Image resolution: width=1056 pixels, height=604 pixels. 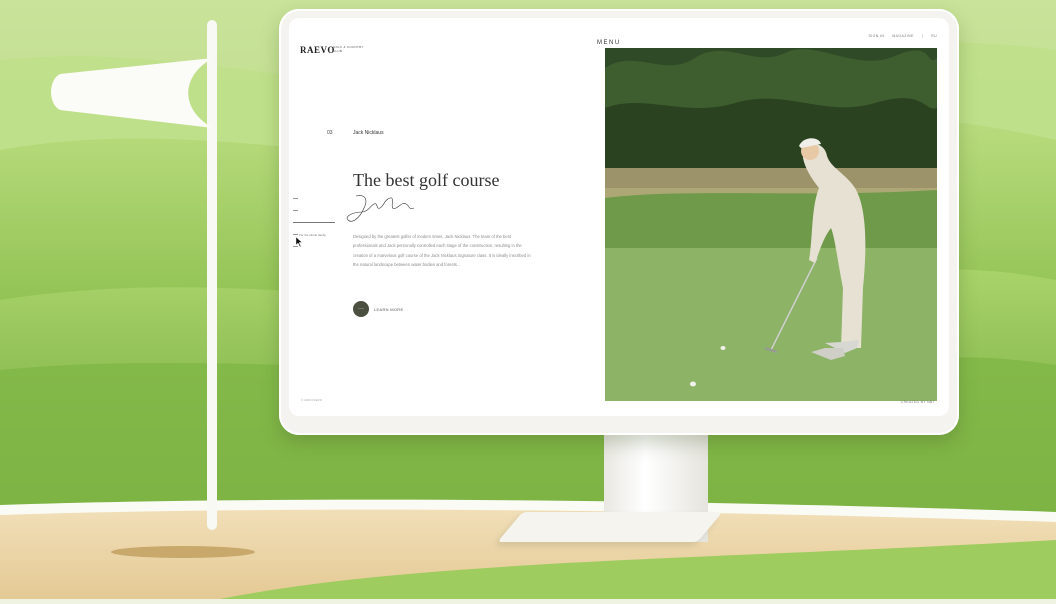 I want to click on site-logo: RAEVO, so click(x=317, y=50).